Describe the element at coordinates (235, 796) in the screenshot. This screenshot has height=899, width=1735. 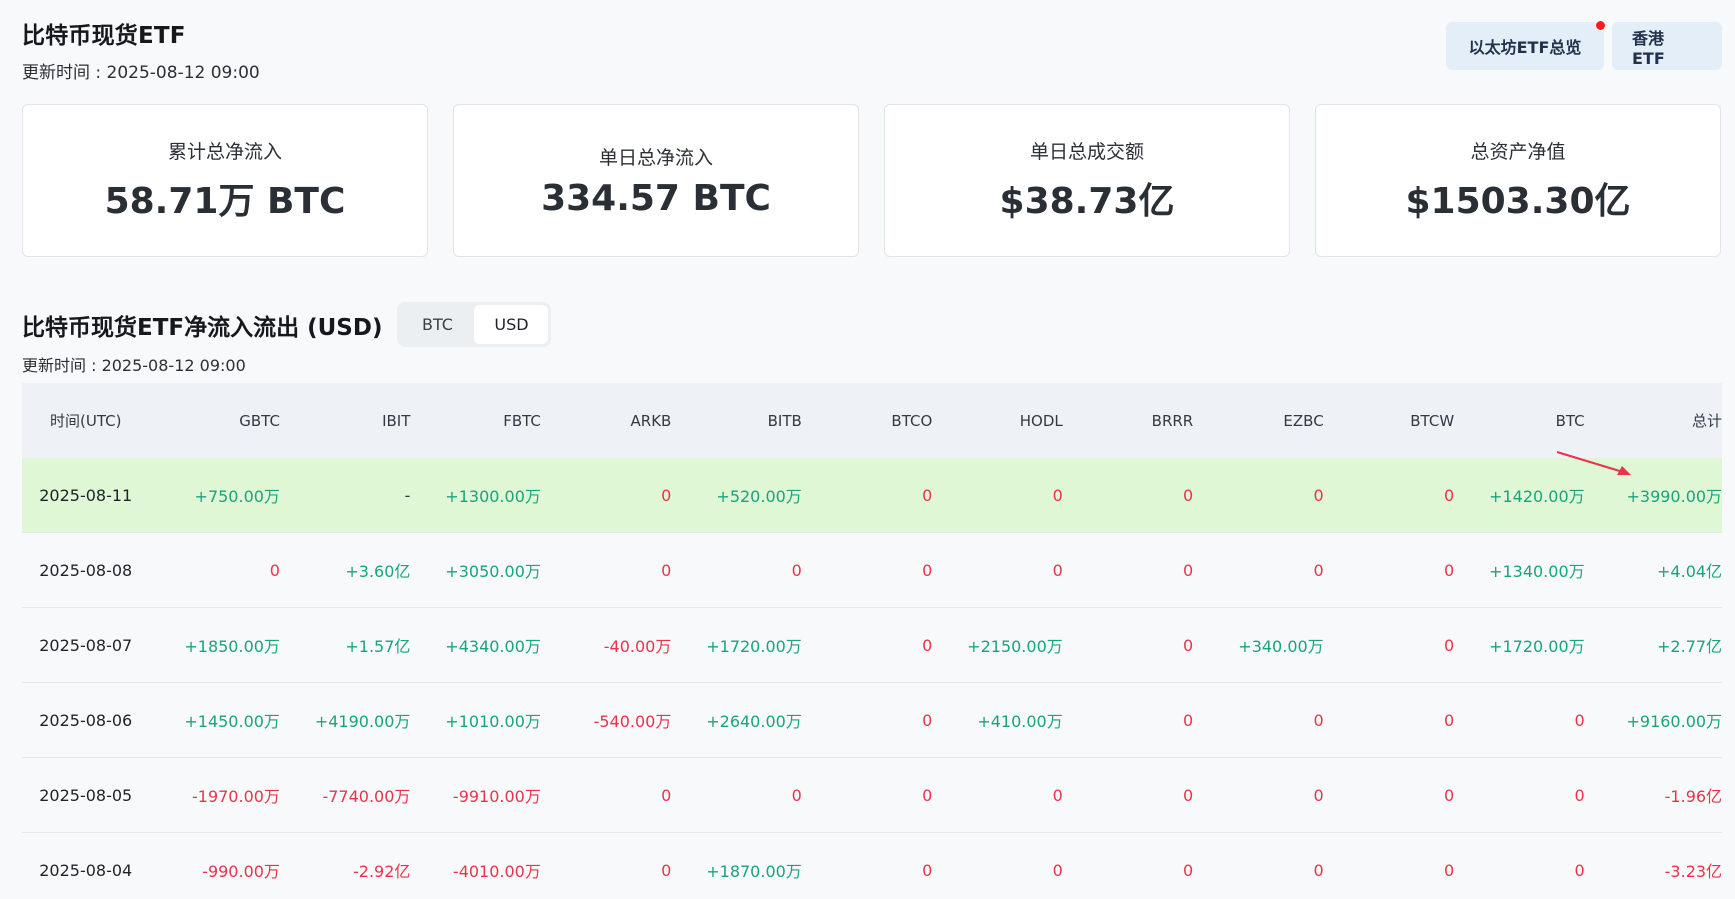
I see `flow-cell: -1970.00万` at that location.